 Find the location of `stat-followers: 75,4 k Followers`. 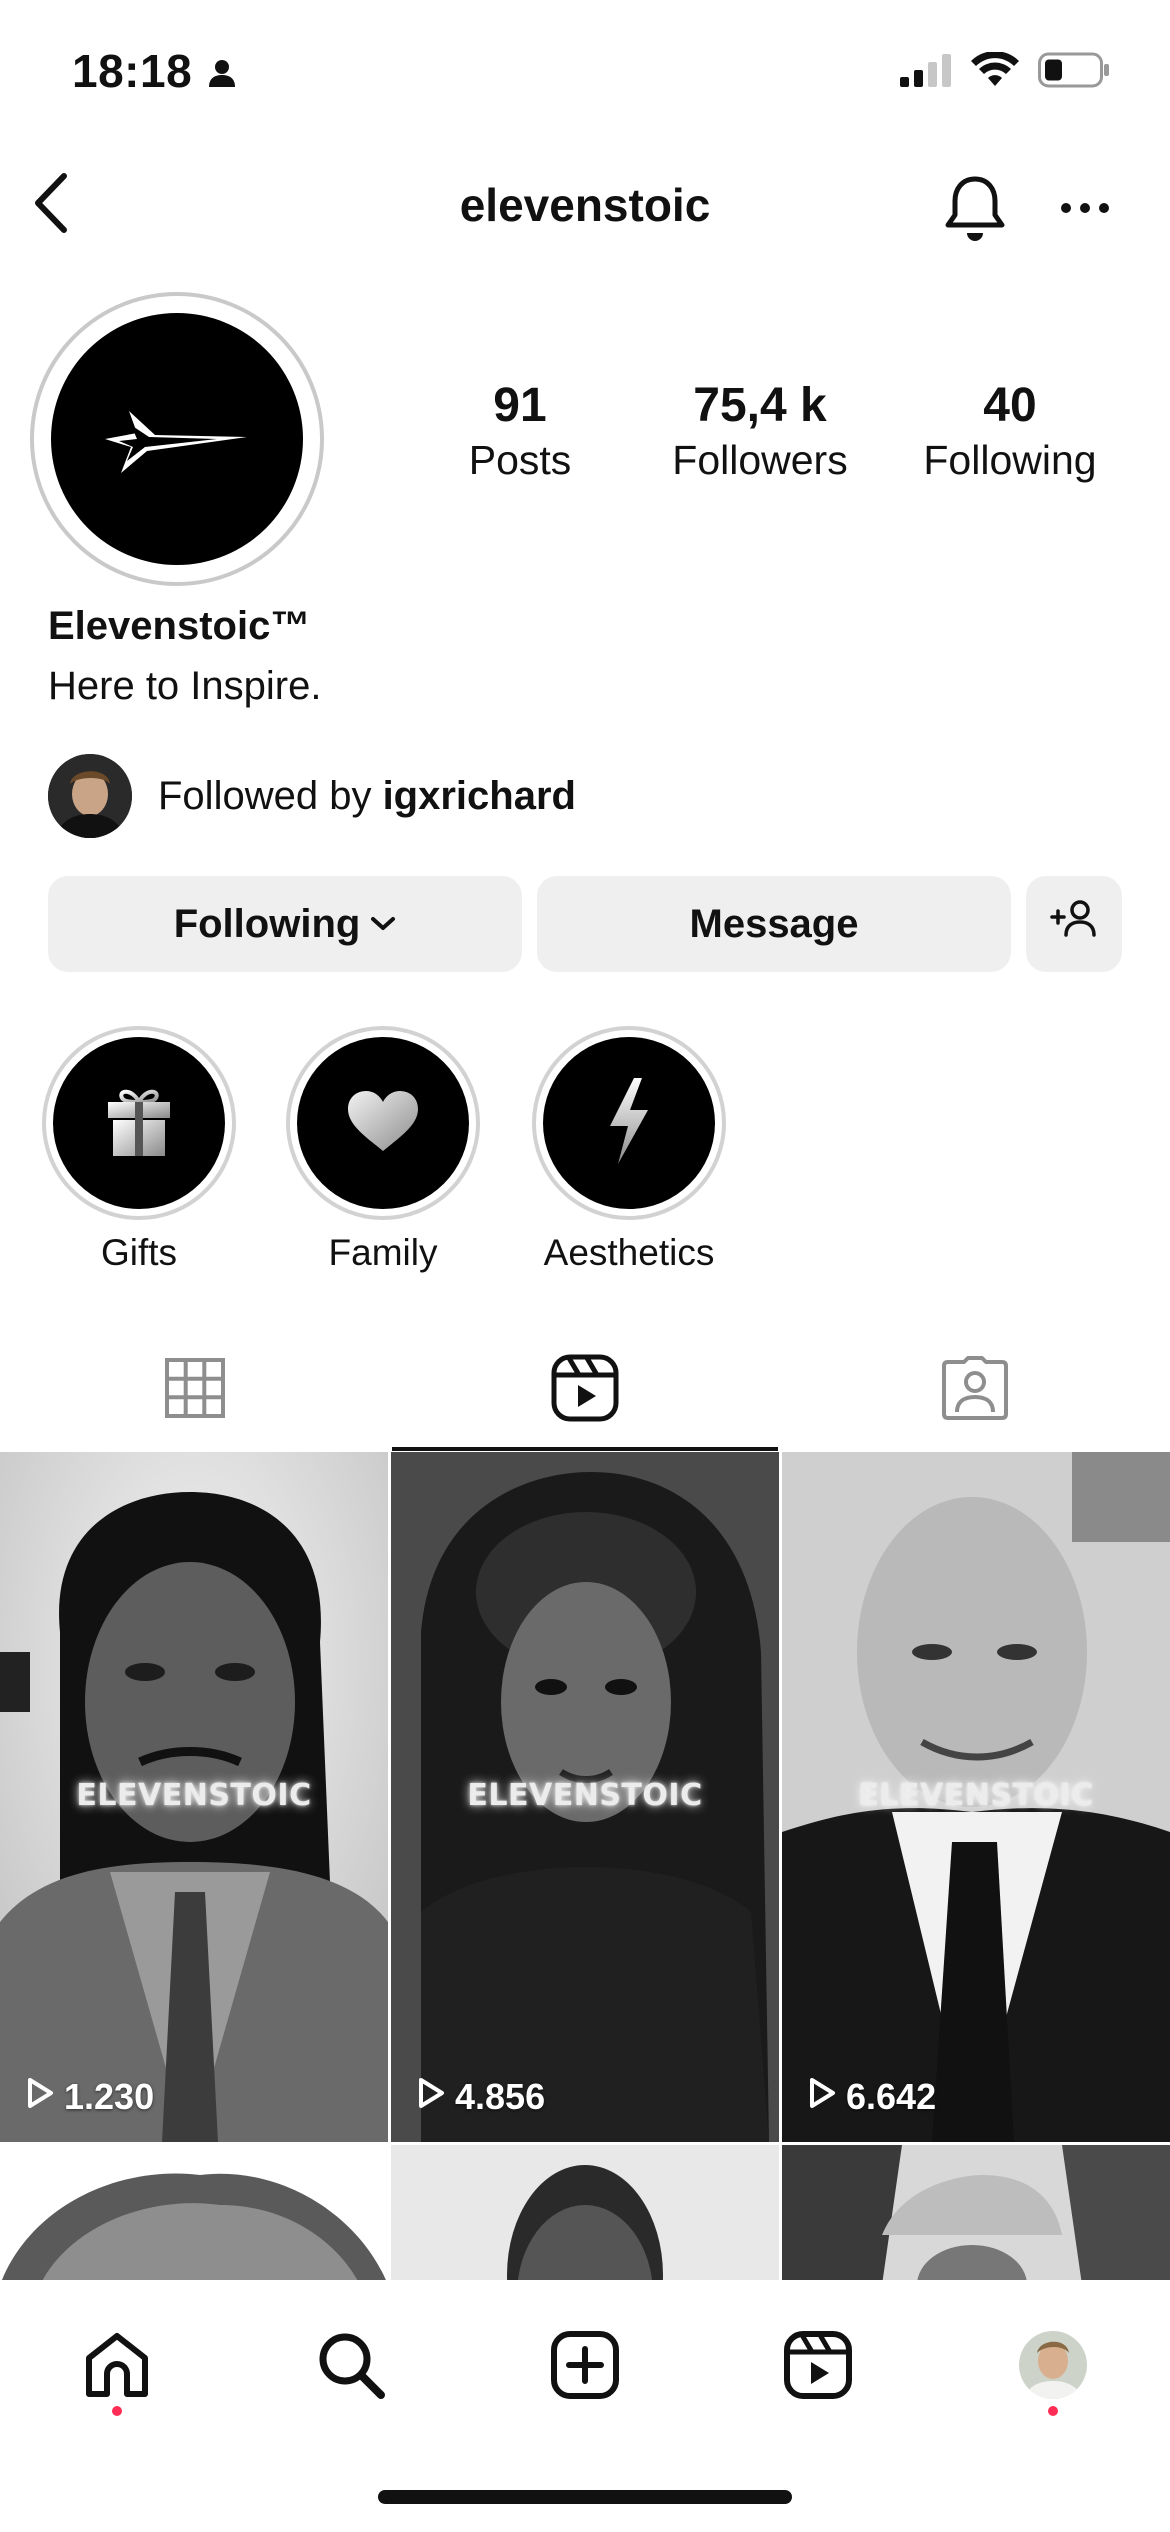

stat-followers: 75,4 k Followers is located at coordinates (760, 432).